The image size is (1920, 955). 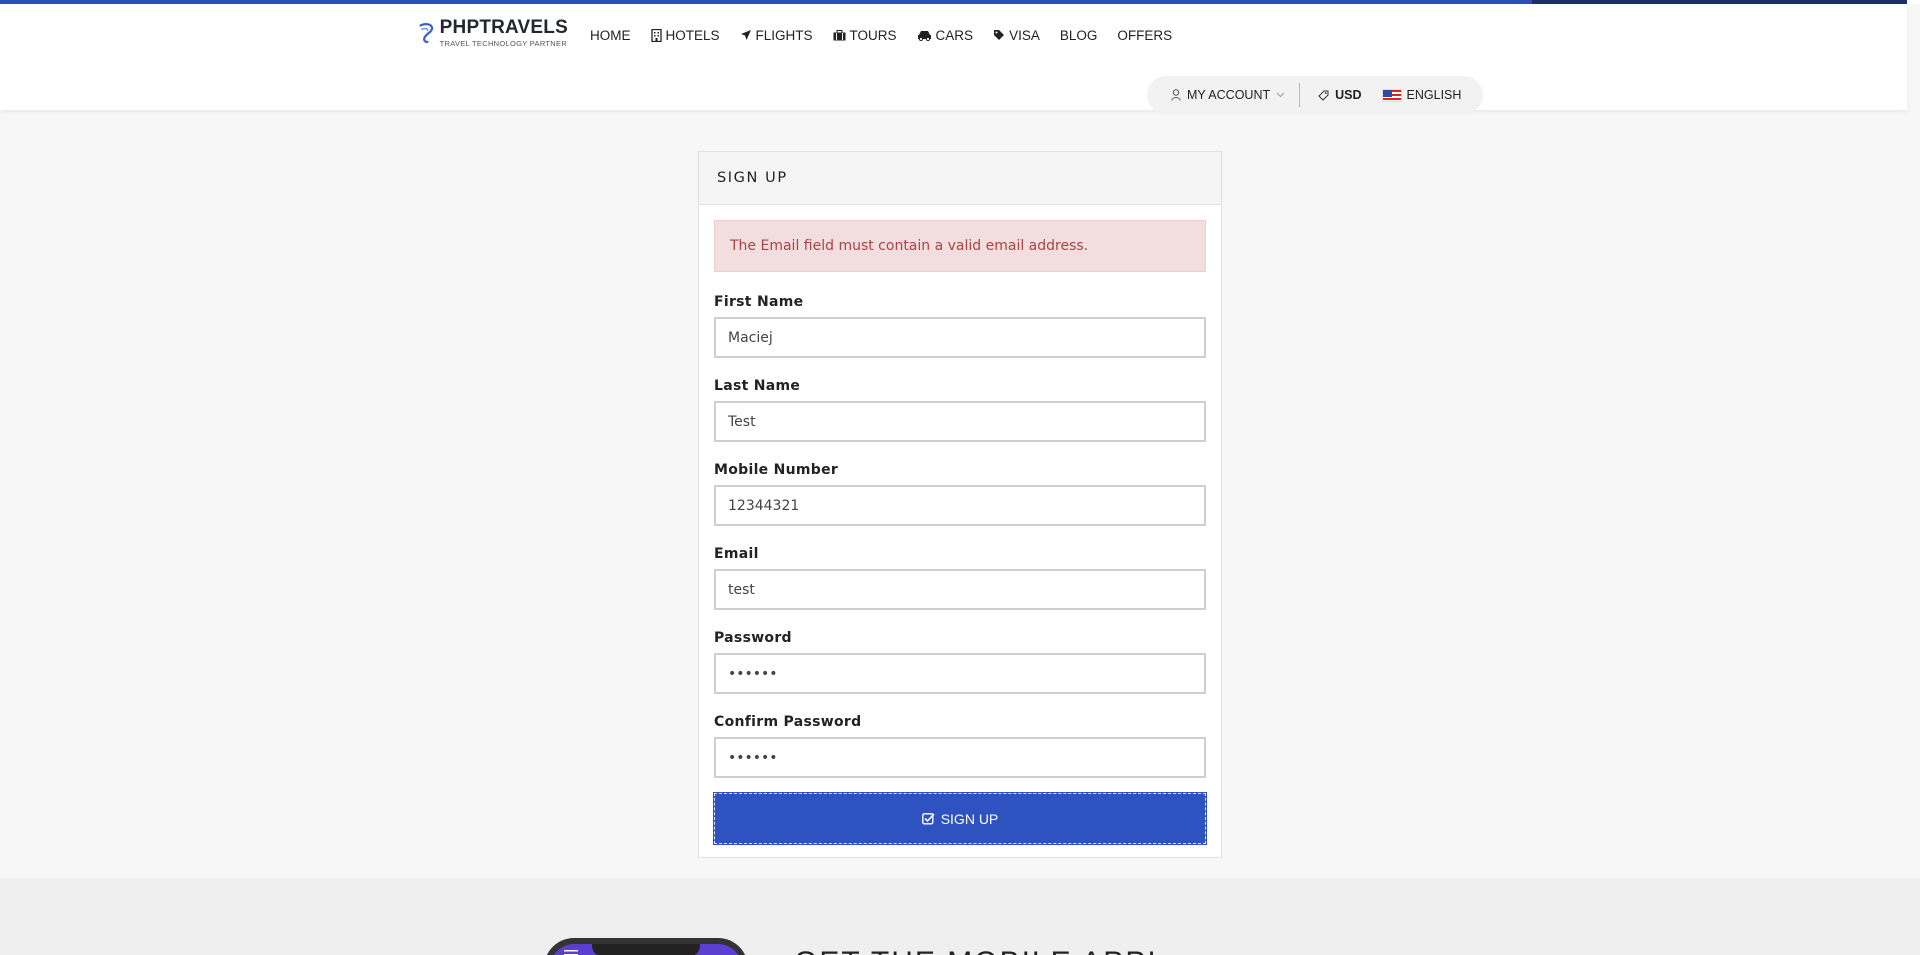 I want to click on currency-selector: USD, so click(x=1340, y=95).